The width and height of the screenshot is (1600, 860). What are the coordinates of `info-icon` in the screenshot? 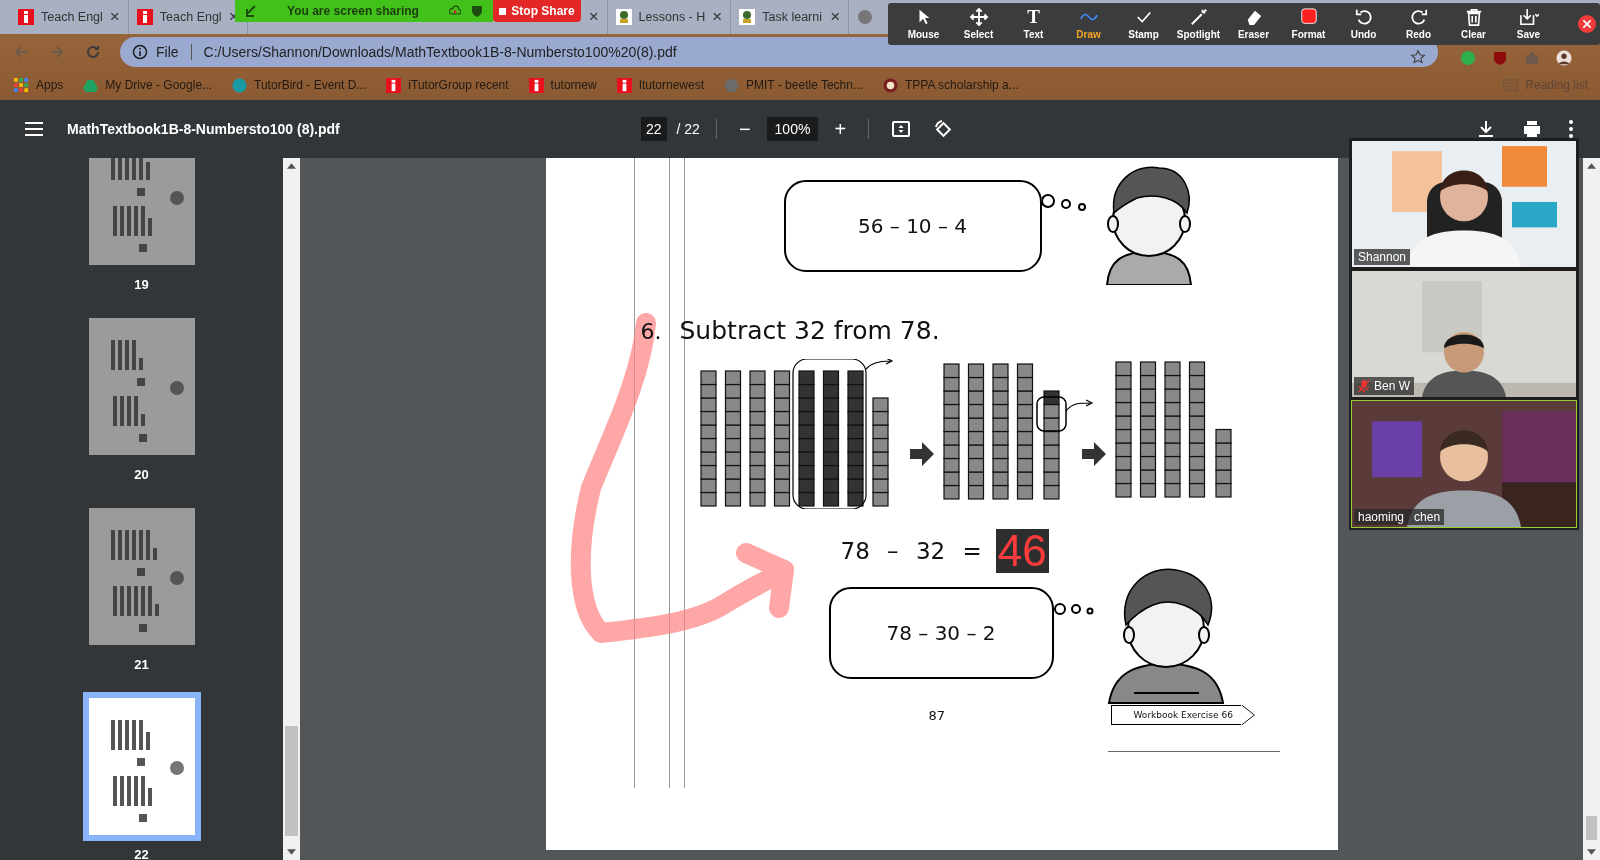 It's located at (140, 52).